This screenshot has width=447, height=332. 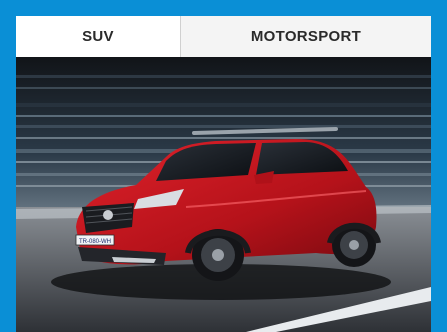 I want to click on tab-motorsport: MOTORSPORT, so click(x=306, y=36).